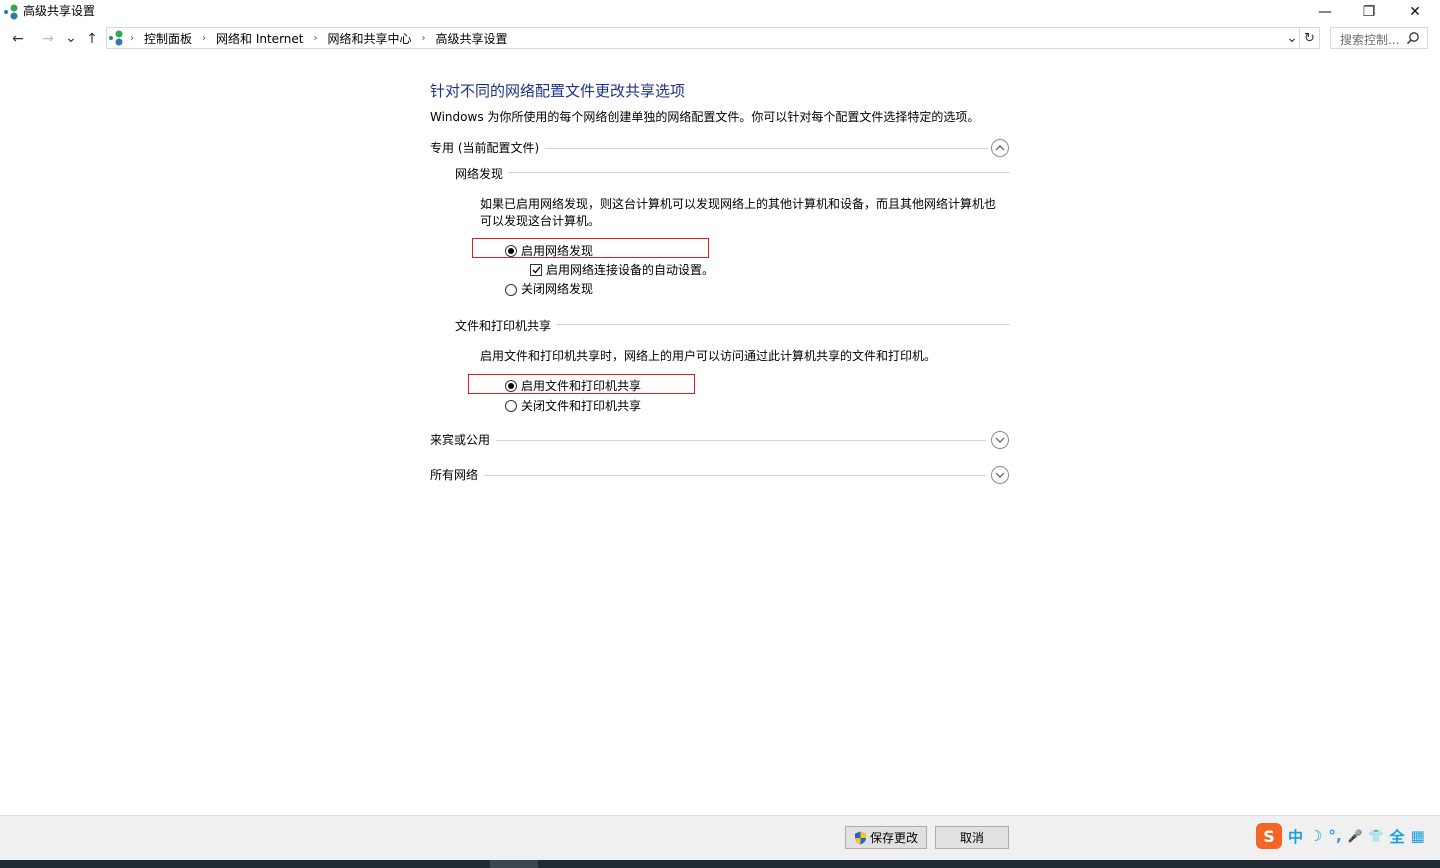  What do you see at coordinates (708, 356) in the screenshot?
I see `file-sharing-description: 启用文件和打印机共享时，网络上的用户可以访问通过此计算机共享的文件和打印机。` at bounding box center [708, 356].